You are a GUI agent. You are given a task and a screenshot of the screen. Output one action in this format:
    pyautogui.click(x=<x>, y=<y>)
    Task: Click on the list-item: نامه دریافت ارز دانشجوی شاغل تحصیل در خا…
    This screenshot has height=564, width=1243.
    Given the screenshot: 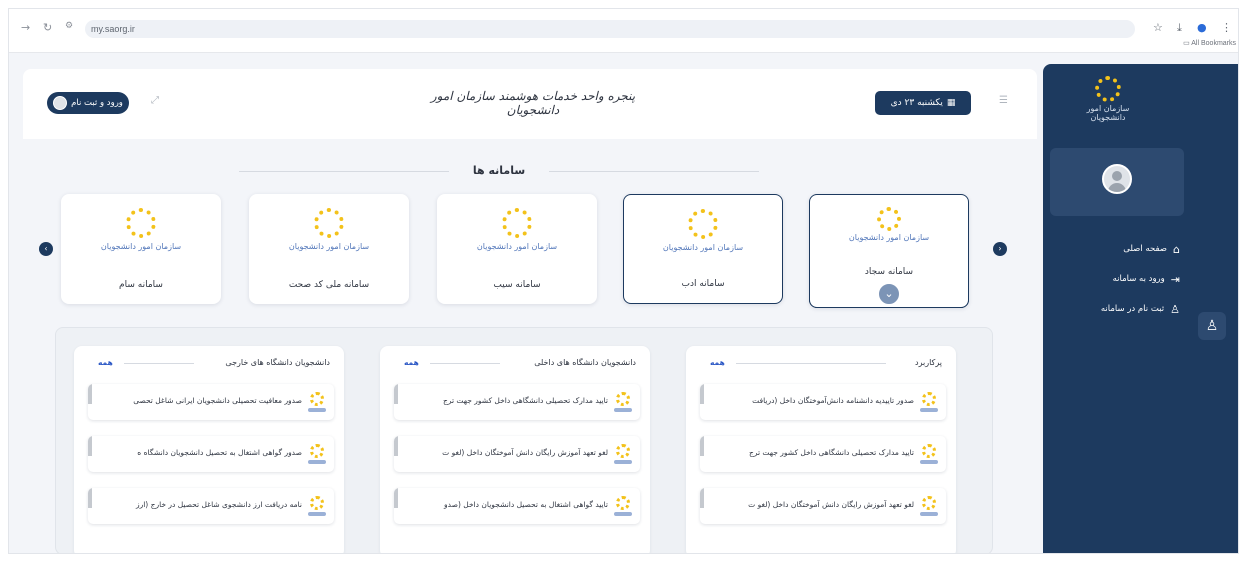 What is the action you would take?
    pyautogui.click(x=211, y=506)
    